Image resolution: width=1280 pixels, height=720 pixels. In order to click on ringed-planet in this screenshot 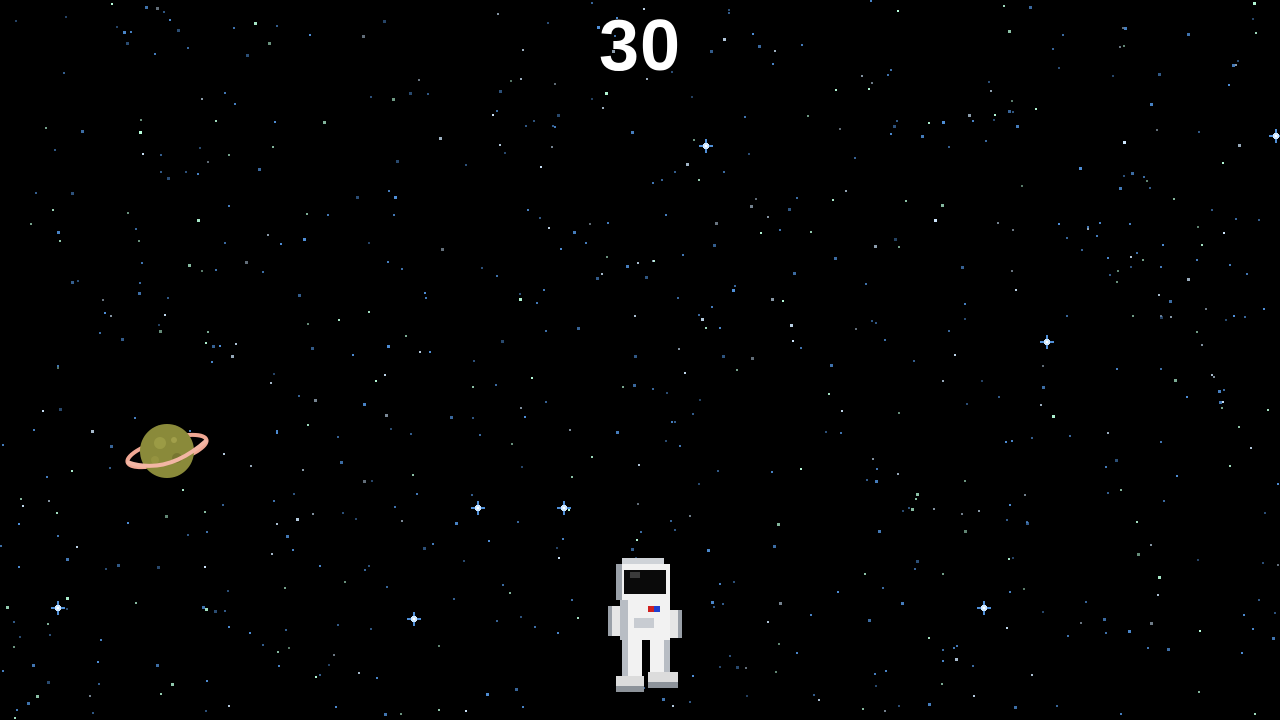, I will do `click(167, 451)`.